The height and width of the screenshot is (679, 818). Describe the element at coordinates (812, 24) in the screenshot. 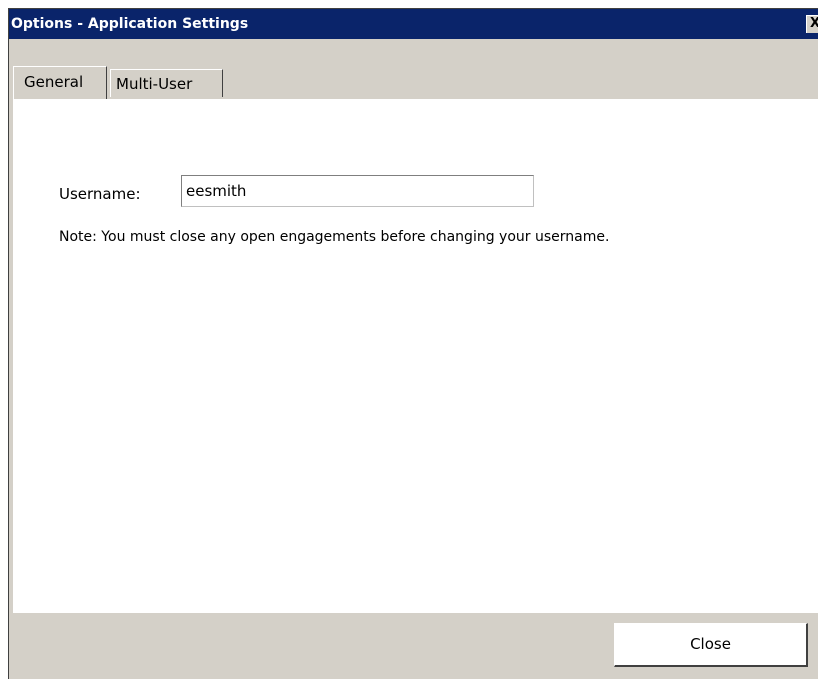

I see `close-window-icon: X` at that location.